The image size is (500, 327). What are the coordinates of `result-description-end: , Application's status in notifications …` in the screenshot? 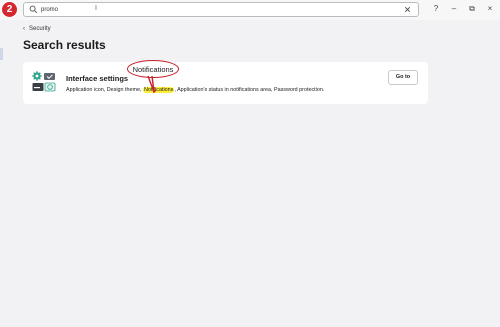 It's located at (249, 90).